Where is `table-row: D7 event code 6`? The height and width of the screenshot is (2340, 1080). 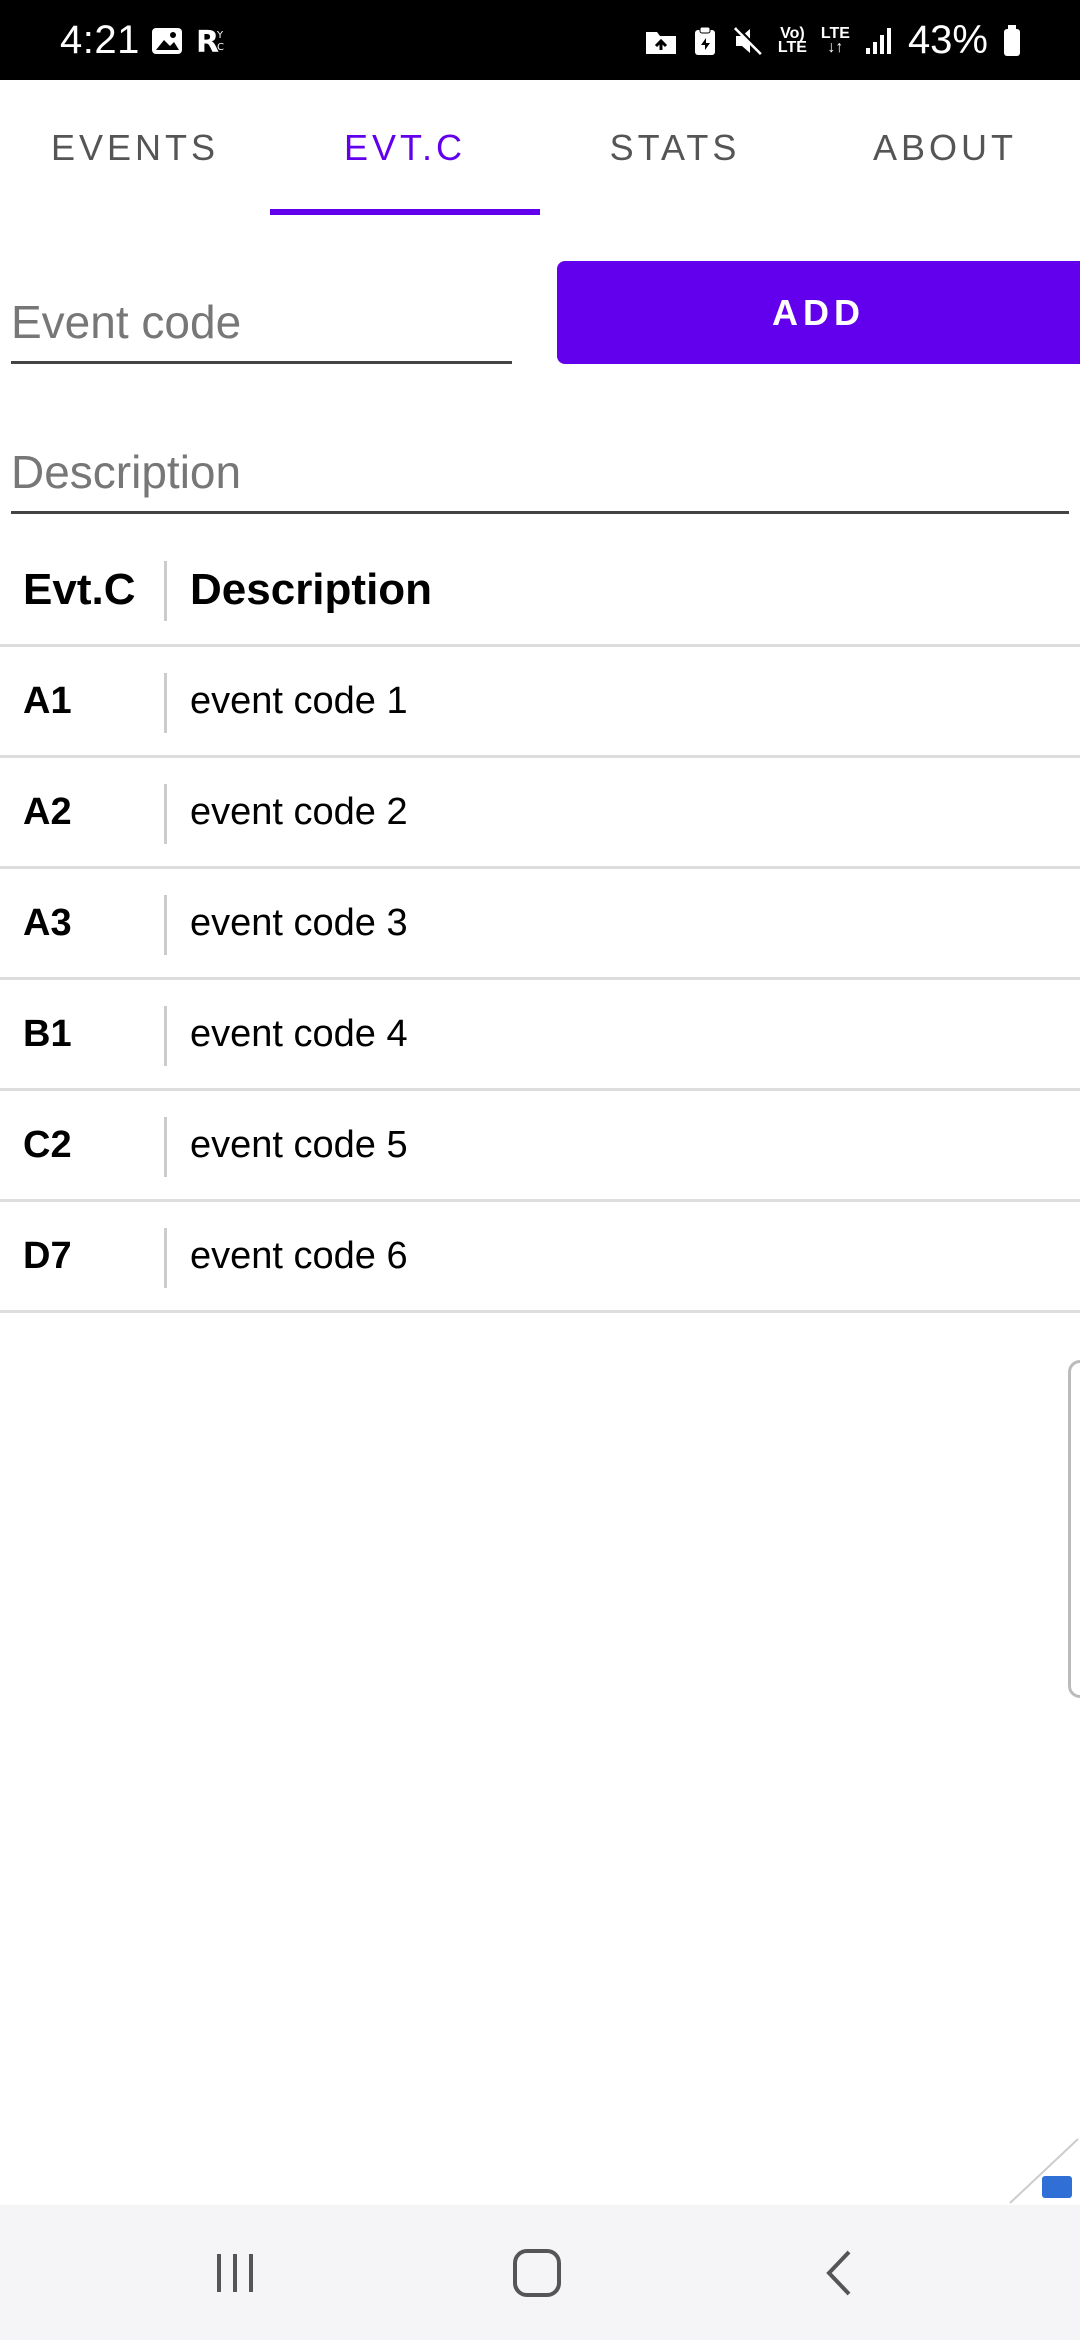
table-row: D7 event code 6 is located at coordinates (540, 1257).